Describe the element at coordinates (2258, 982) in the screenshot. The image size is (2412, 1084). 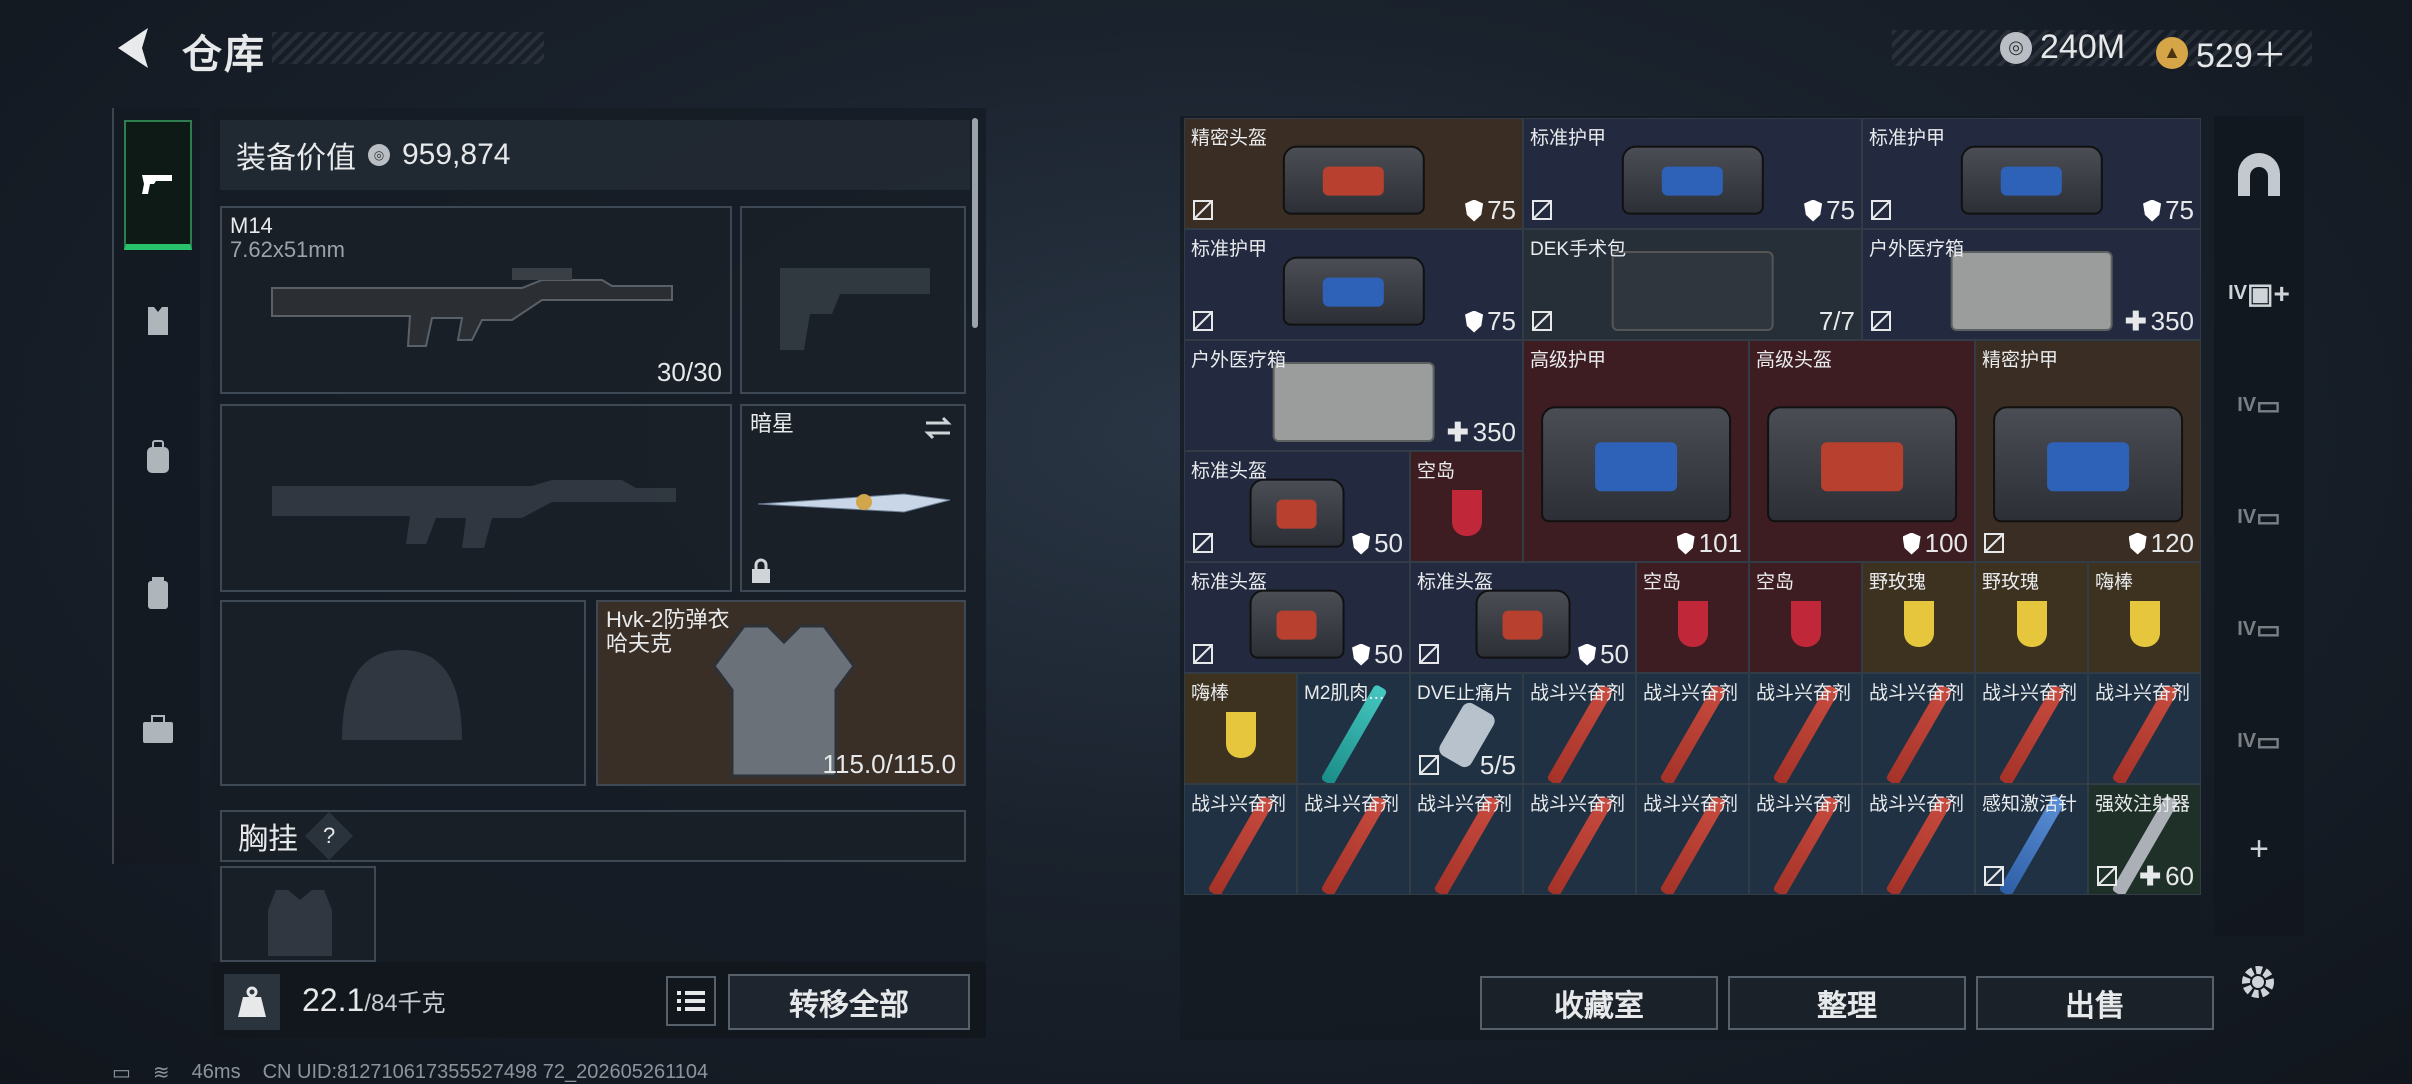
I see `settings-gear-icon` at that location.